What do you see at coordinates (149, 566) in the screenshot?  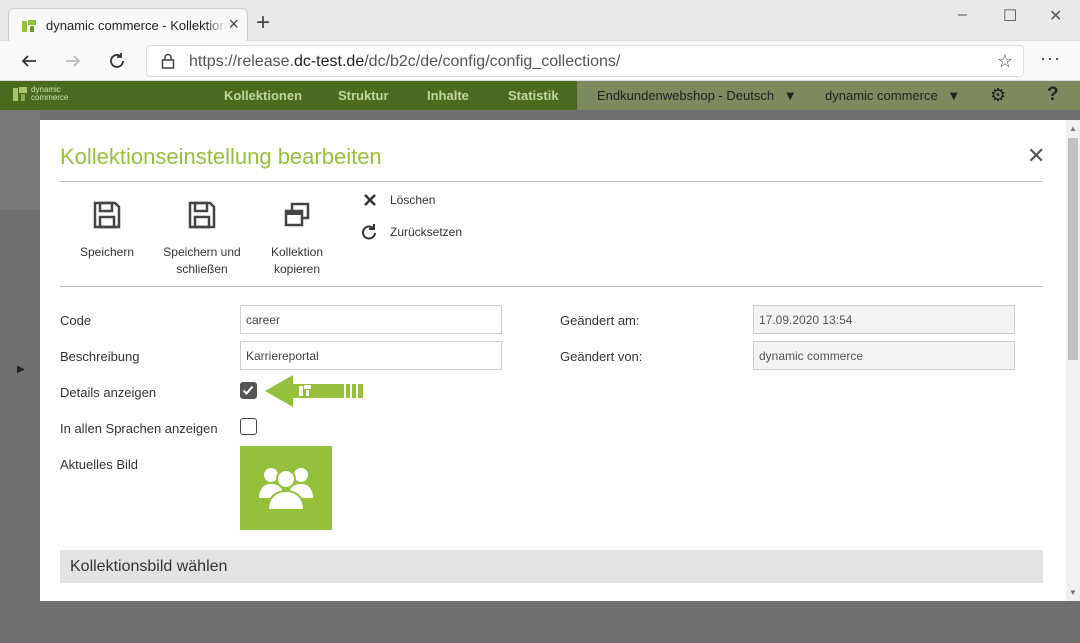 I see `section-title: Kollektionsbild wählen` at bounding box center [149, 566].